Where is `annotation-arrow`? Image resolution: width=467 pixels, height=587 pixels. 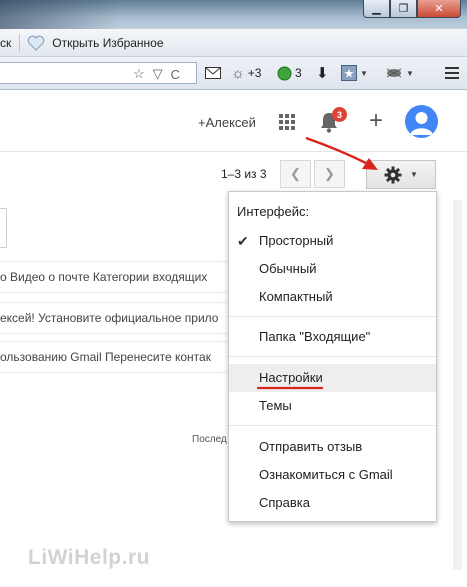
annotation-arrow is located at coordinates (341, 153).